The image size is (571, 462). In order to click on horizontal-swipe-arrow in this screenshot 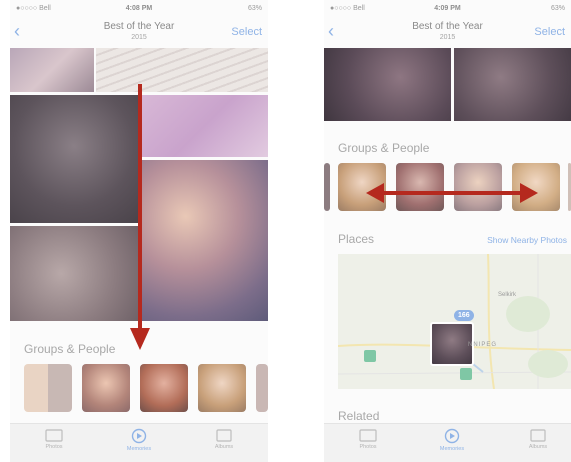, I will do `click(452, 193)`.